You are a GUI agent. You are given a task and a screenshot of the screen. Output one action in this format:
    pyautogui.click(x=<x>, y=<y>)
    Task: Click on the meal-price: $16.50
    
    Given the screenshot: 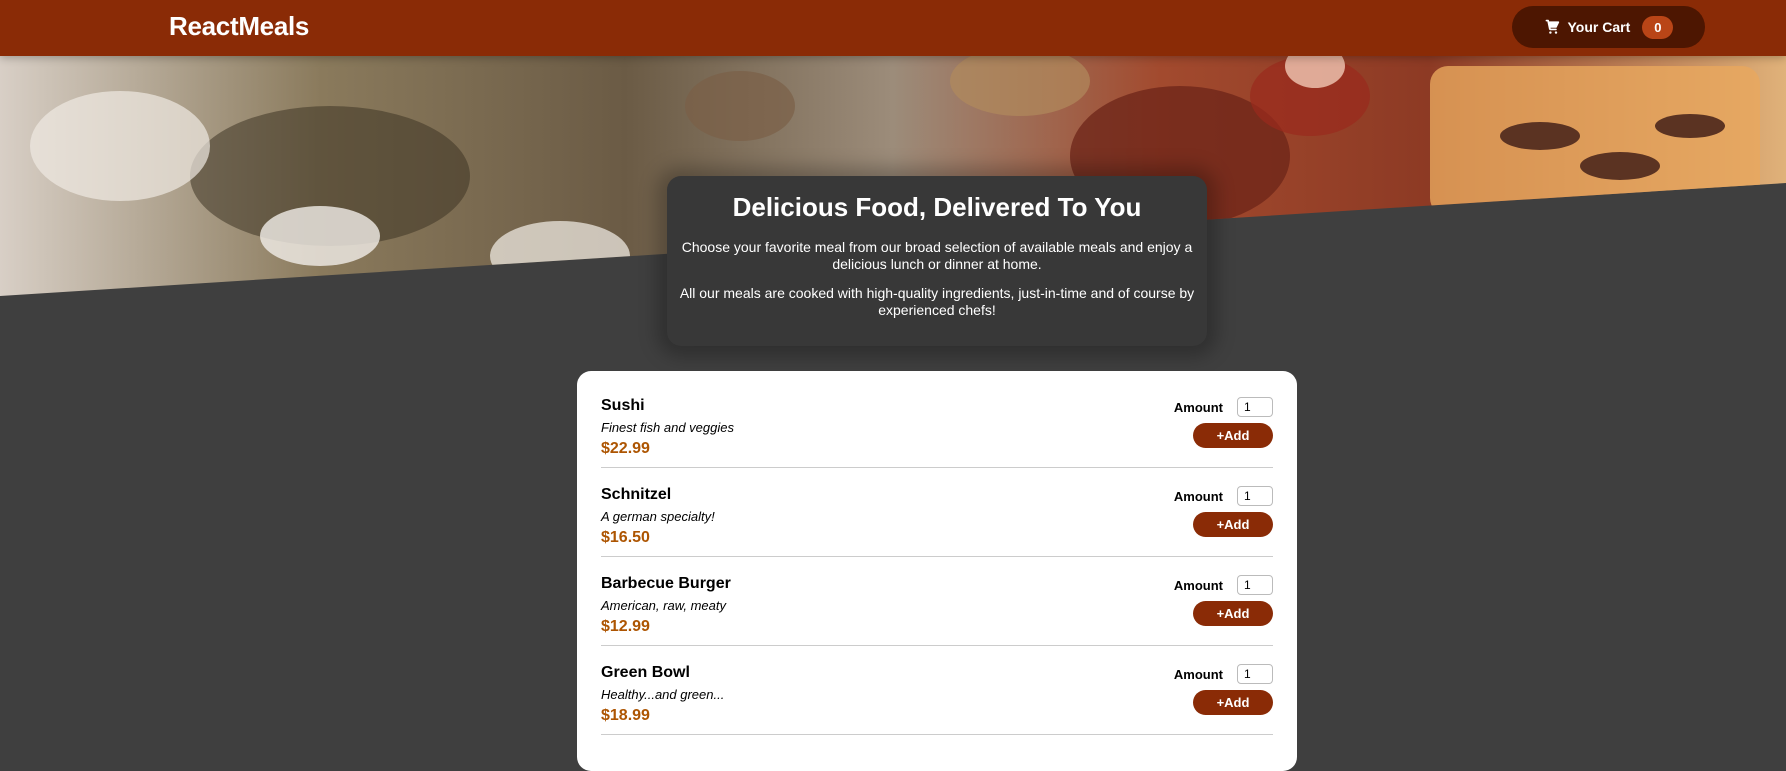 What is the action you would take?
    pyautogui.click(x=625, y=537)
    